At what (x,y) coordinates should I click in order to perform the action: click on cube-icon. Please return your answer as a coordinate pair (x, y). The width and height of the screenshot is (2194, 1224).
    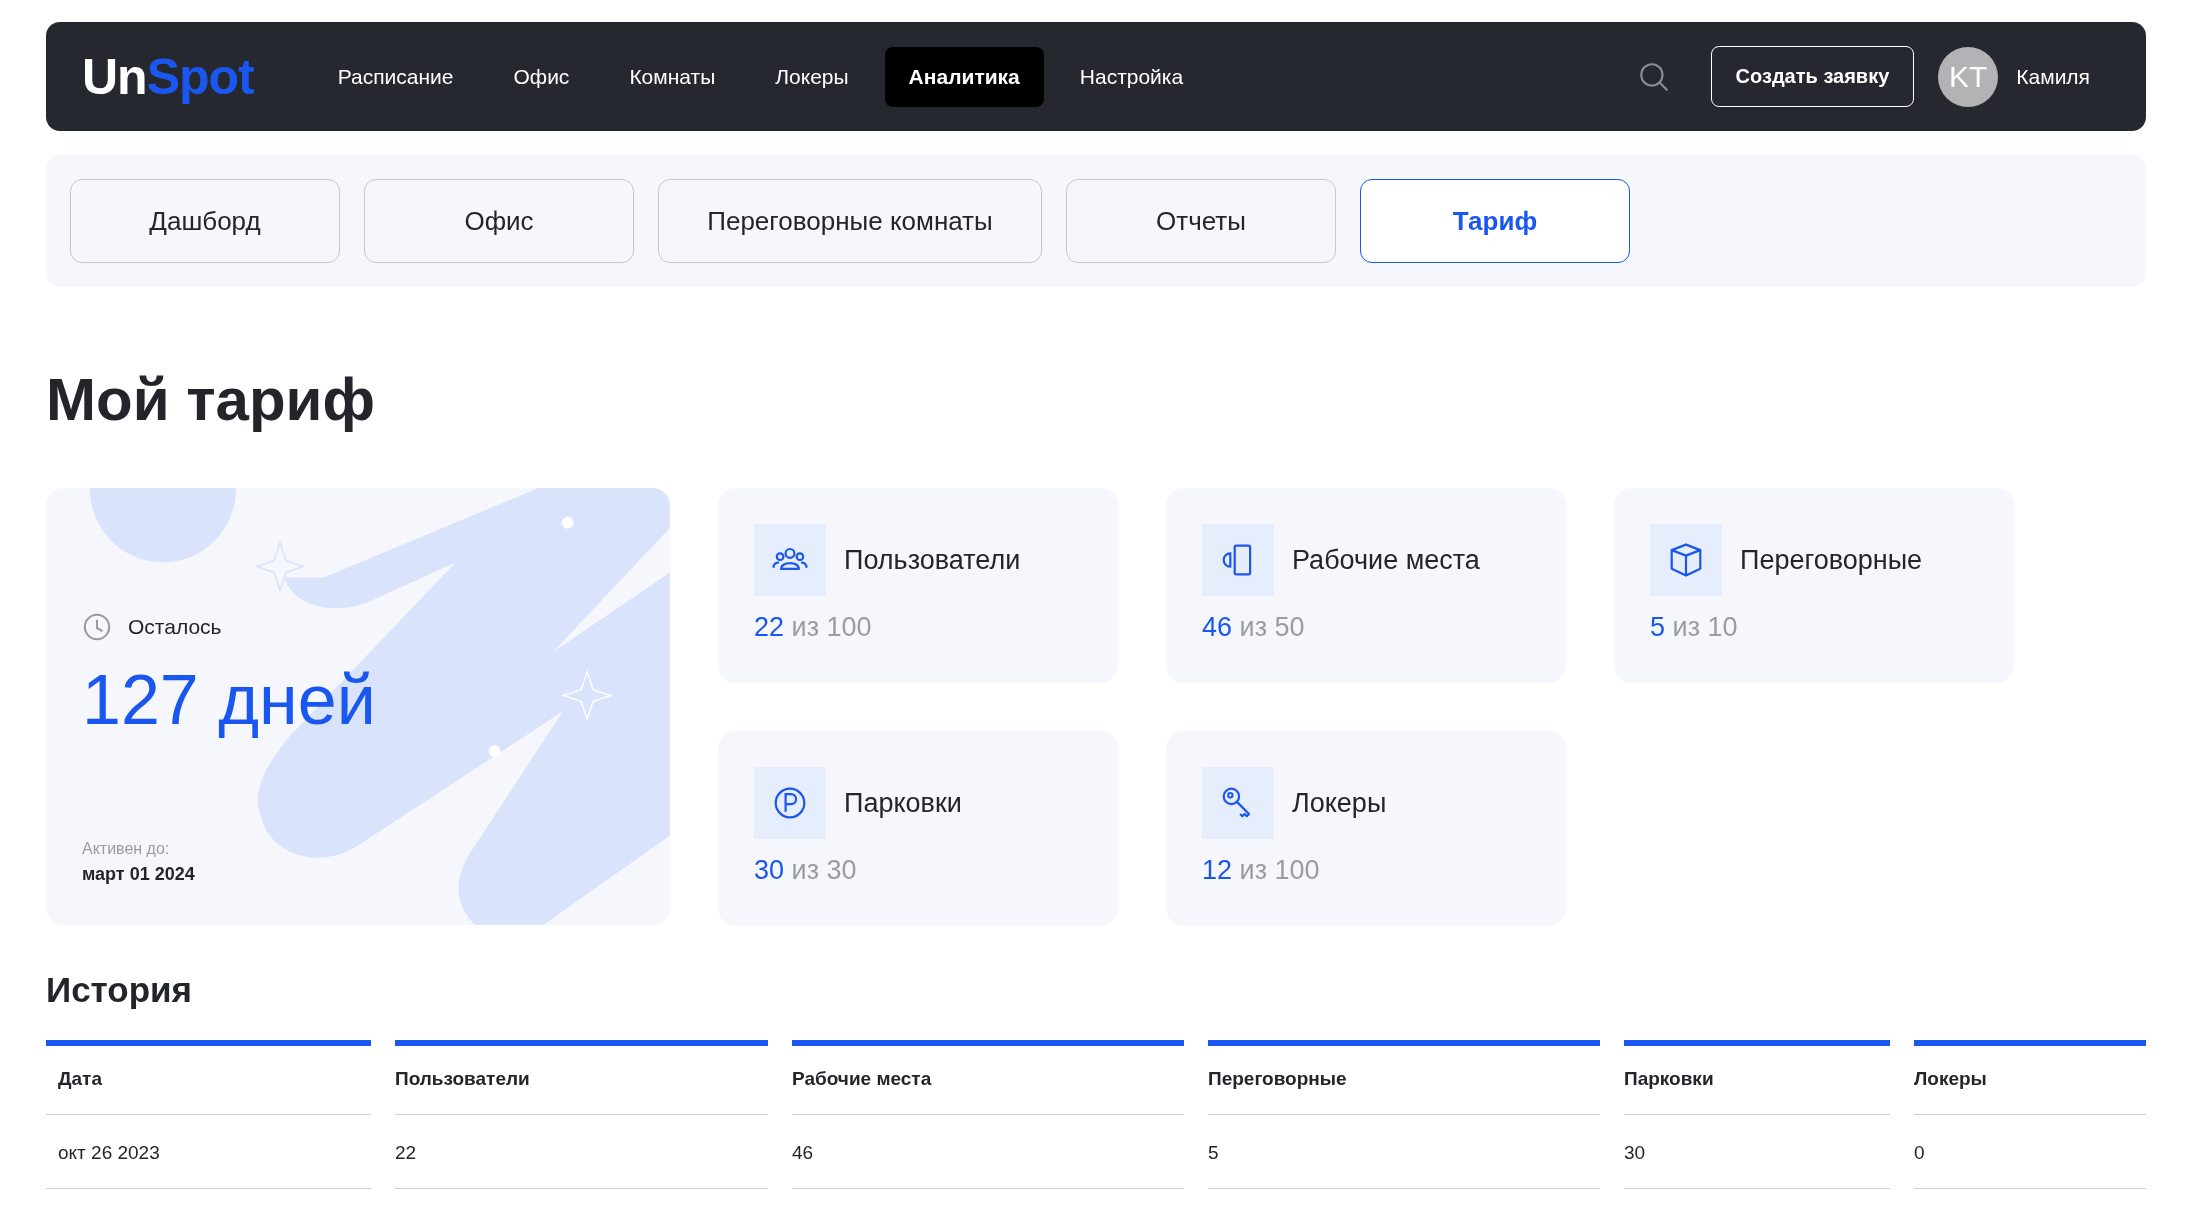
    Looking at the image, I should click on (1686, 560).